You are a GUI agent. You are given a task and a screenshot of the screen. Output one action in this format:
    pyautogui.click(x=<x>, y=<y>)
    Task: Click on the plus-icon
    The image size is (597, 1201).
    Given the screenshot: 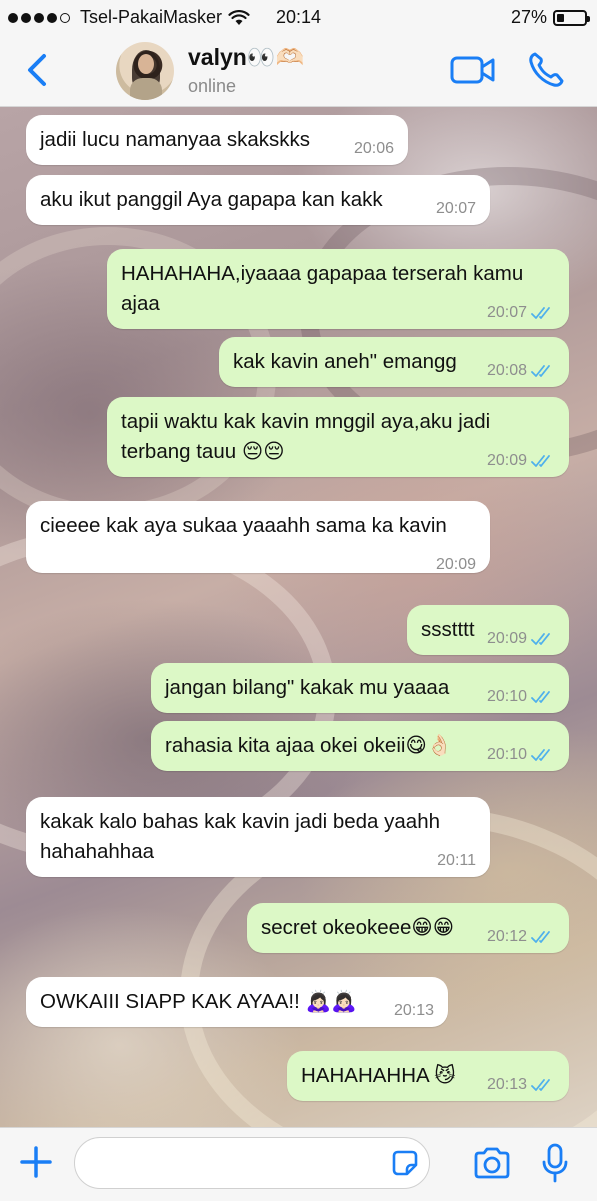 What is the action you would take?
    pyautogui.click(x=36, y=1162)
    